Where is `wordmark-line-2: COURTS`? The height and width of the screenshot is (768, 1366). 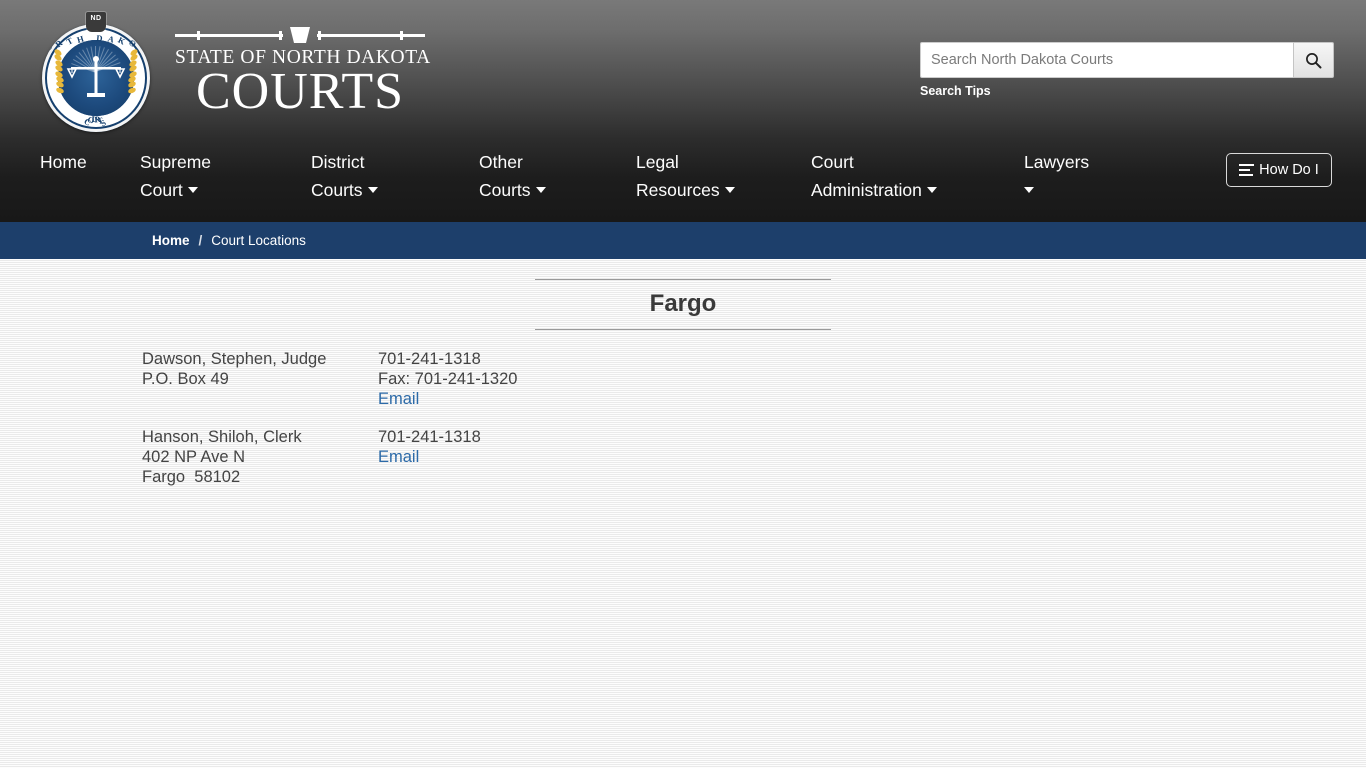 wordmark-line-2: COURTS is located at coordinates (300, 91).